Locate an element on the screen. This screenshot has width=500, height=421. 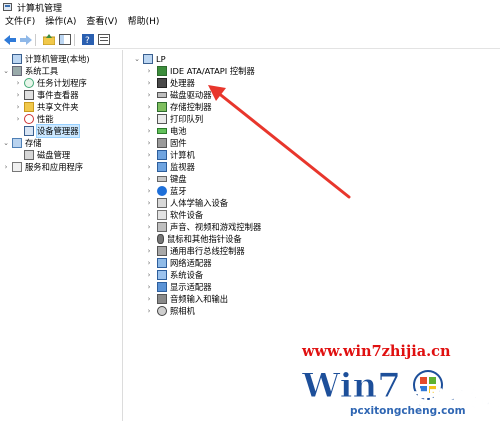
device-category: › 存储控制器 is located at coordinates (178, 107).